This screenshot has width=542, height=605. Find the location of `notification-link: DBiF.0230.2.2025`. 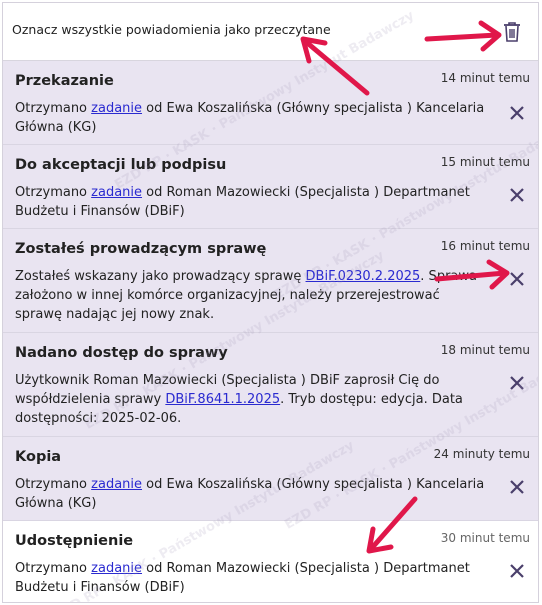

notification-link: DBiF.0230.2.2025 is located at coordinates (363, 276).